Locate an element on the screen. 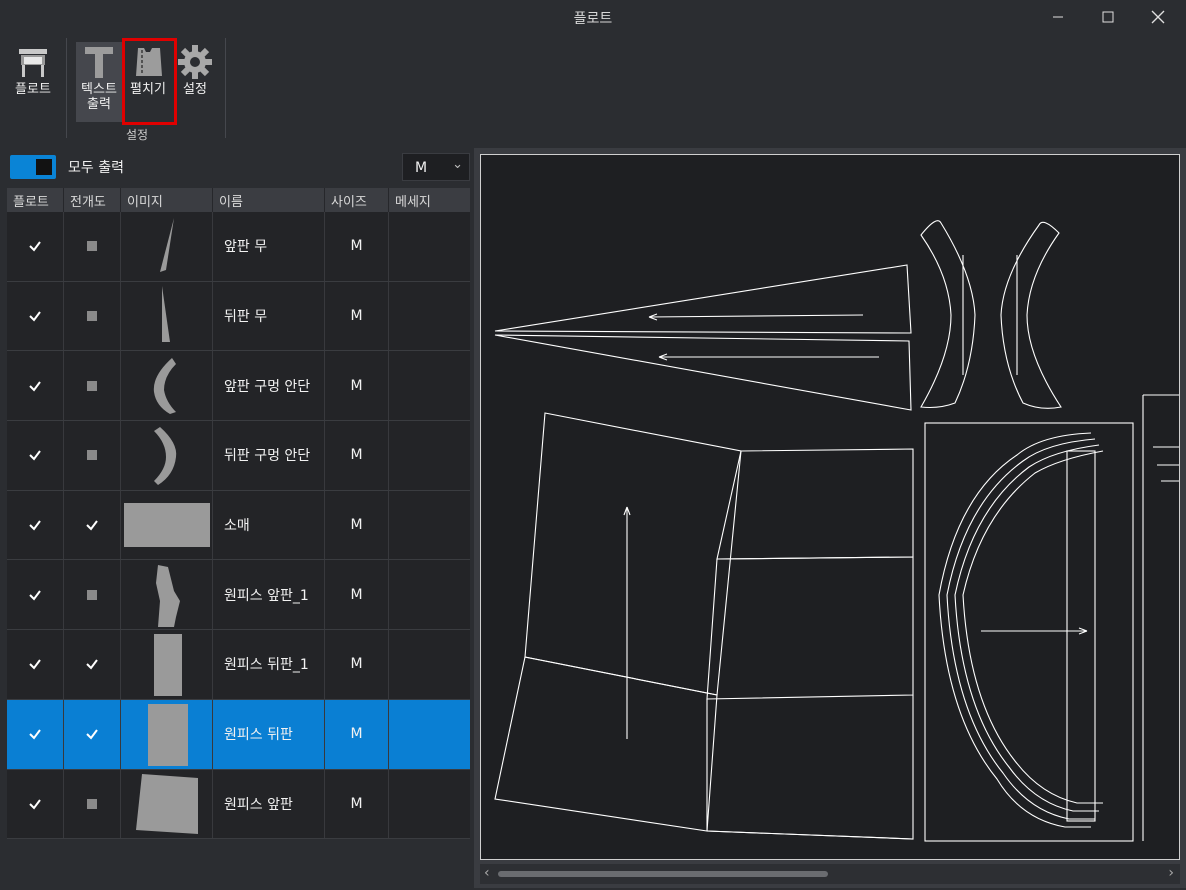  print-options-row: 모두 출력 M ⌄ is located at coordinates (239, 167).